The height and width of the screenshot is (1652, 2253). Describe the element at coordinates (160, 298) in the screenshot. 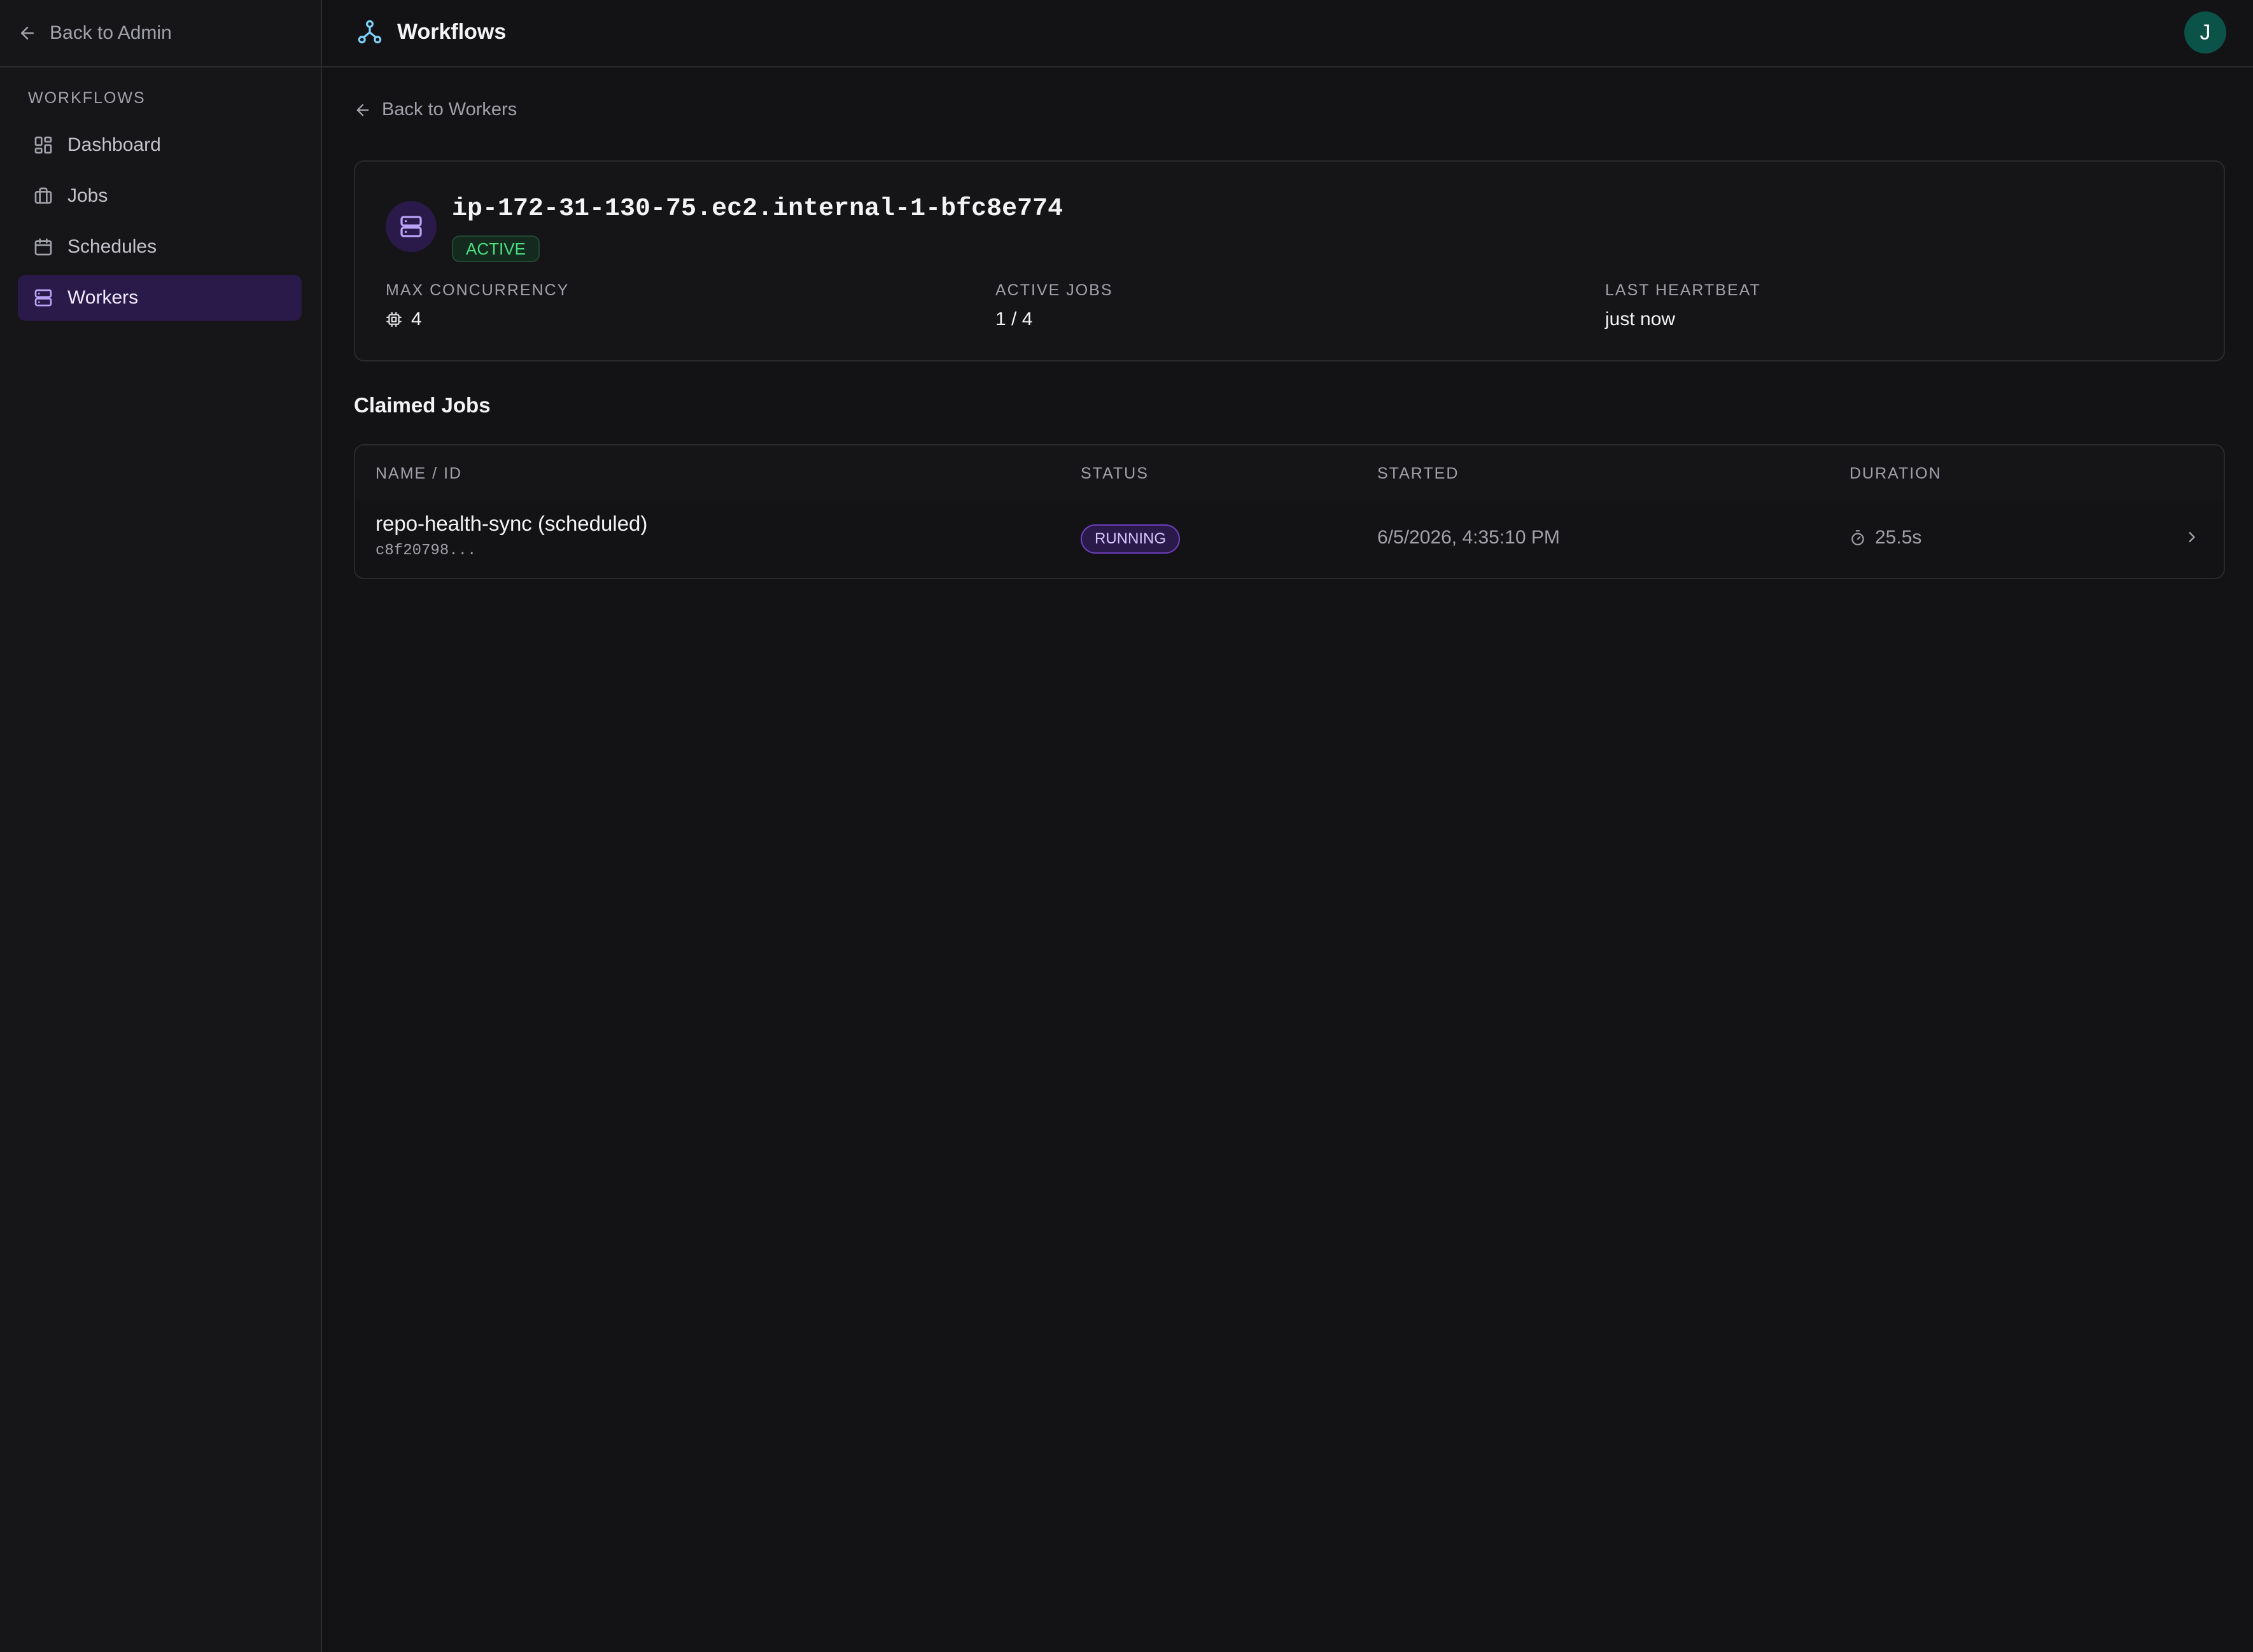

I see `sidebar-item-workers: Workers` at that location.